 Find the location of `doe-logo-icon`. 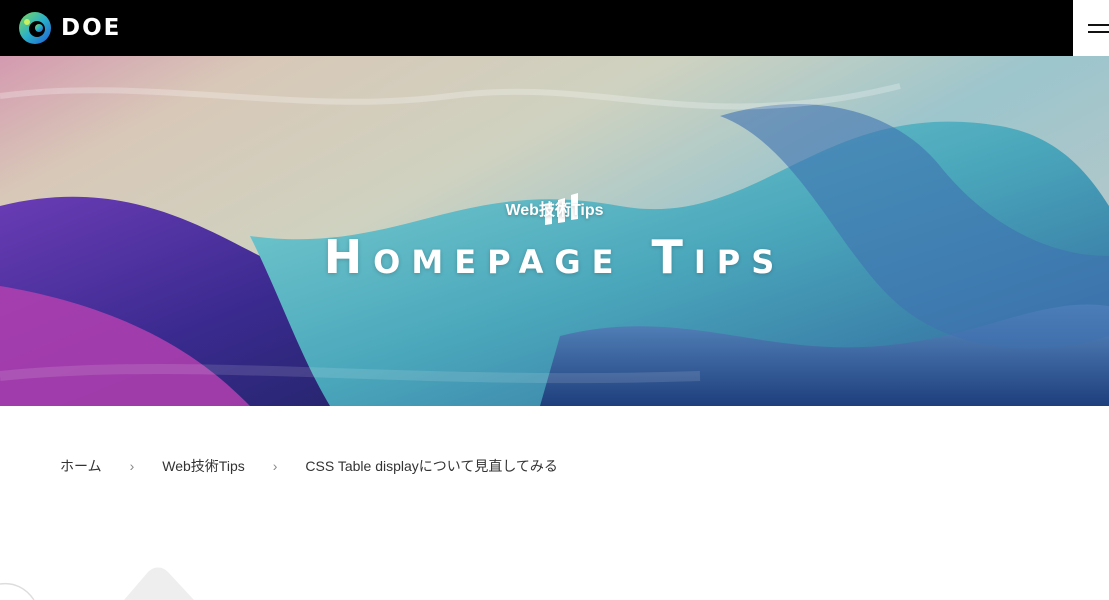

doe-logo-icon is located at coordinates (35, 28).